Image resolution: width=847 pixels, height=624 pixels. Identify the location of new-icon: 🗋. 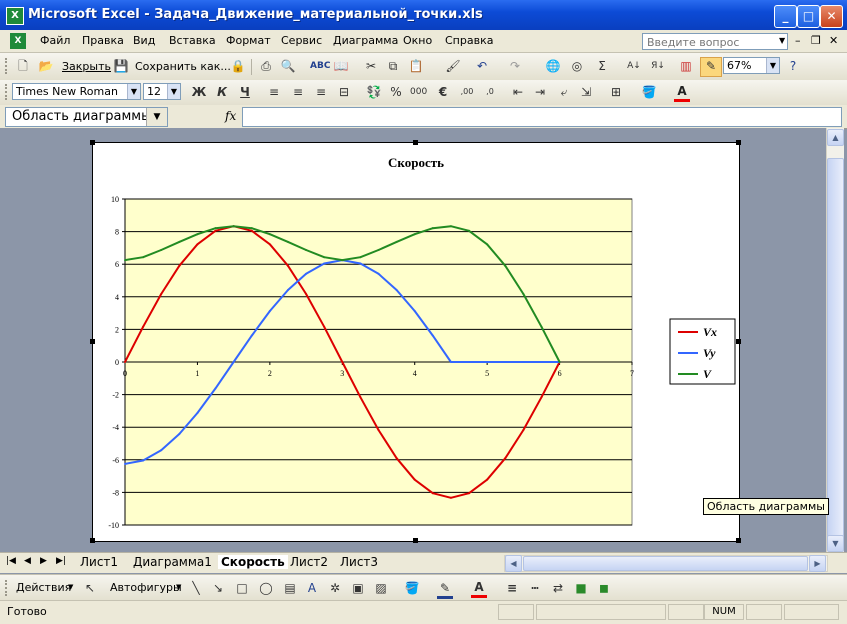
(23, 66).